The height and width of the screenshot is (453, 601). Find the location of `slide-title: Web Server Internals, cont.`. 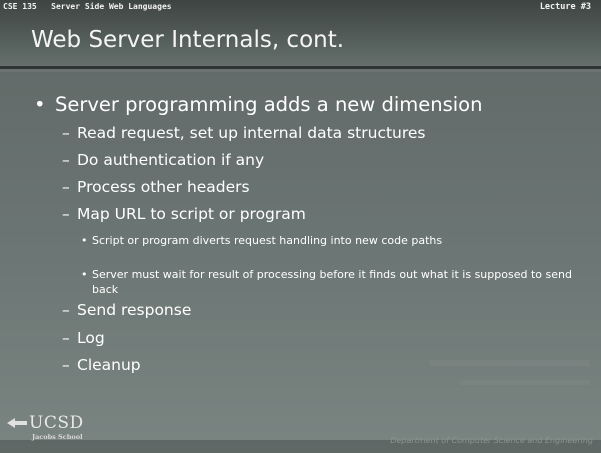

slide-title: Web Server Internals, cont. is located at coordinates (188, 40).